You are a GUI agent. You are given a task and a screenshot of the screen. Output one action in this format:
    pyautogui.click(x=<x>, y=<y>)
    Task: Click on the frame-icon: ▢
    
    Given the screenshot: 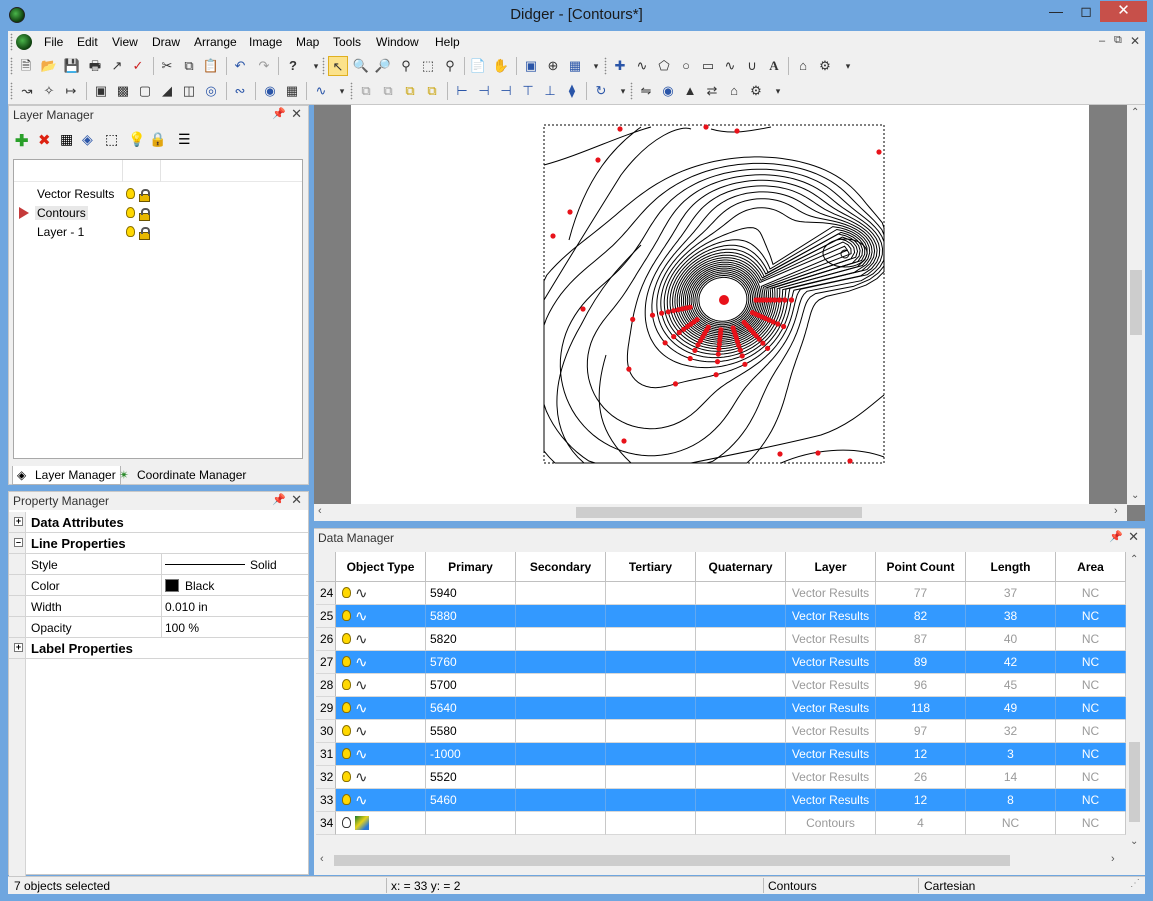 What is the action you would take?
    pyautogui.click(x=145, y=91)
    